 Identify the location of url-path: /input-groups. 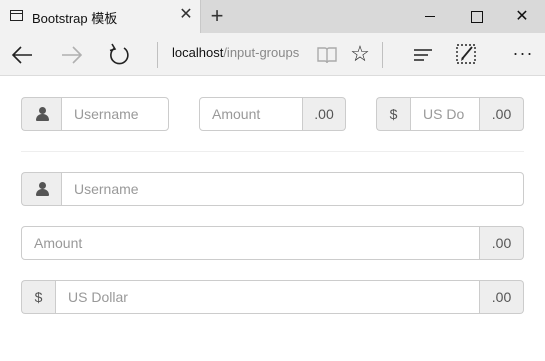
(261, 52).